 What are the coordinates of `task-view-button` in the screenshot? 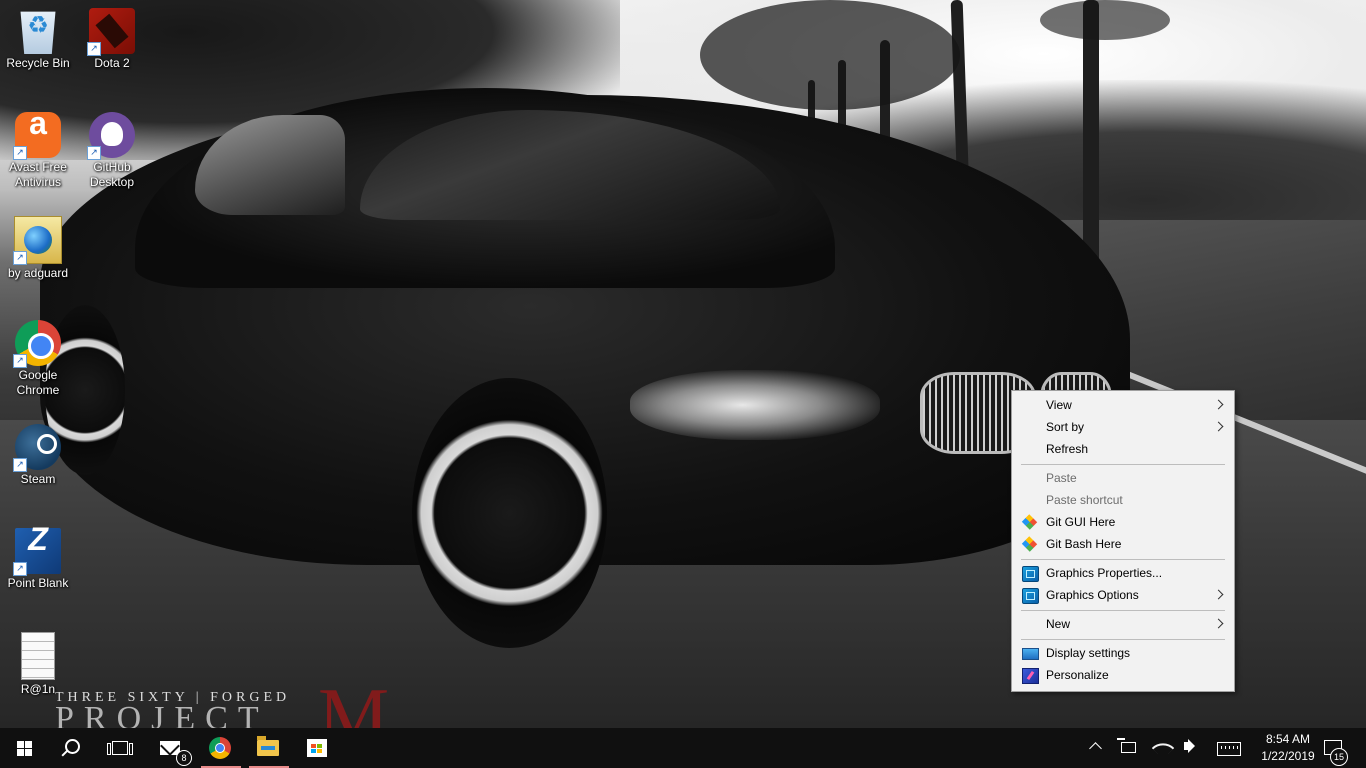 It's located at (120, 748).